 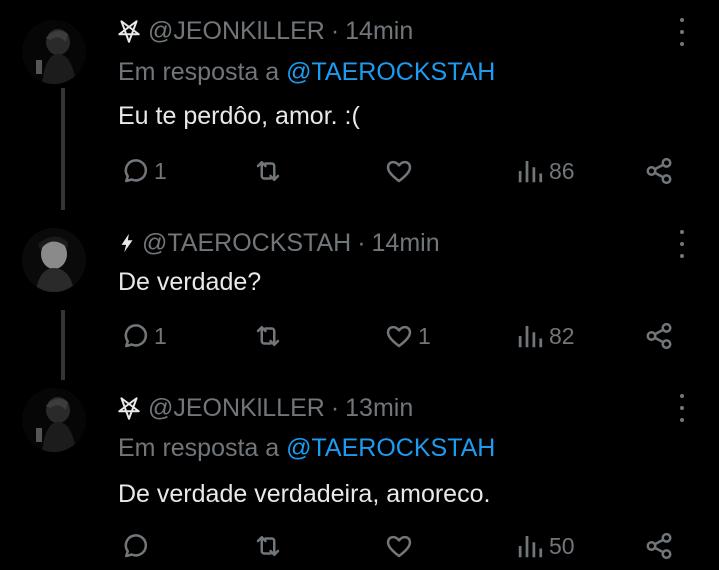 I want to click on thread-line, so click(x=63, y=149).